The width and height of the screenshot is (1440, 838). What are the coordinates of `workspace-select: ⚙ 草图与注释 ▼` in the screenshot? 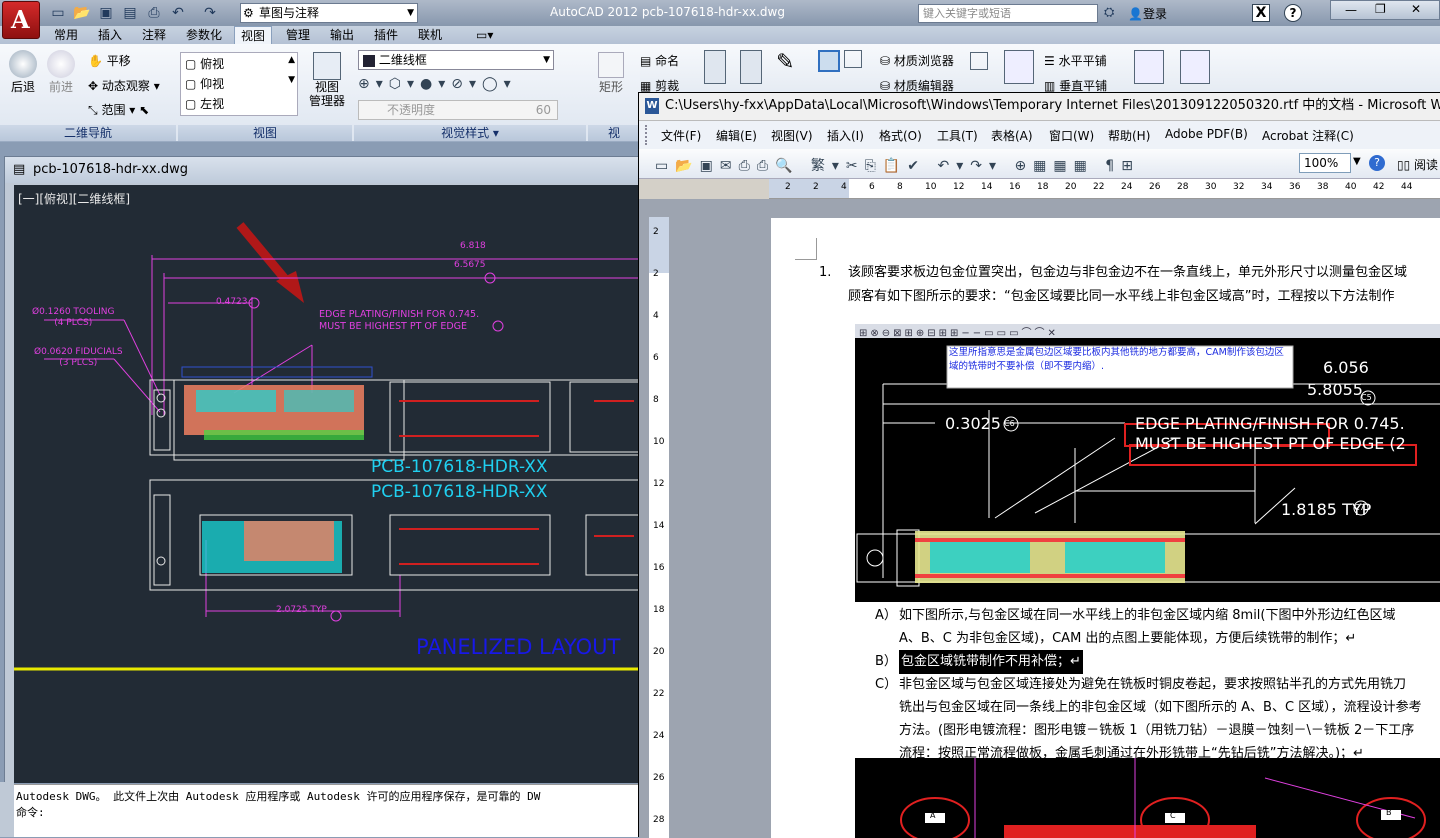 It's located at (329, 13).